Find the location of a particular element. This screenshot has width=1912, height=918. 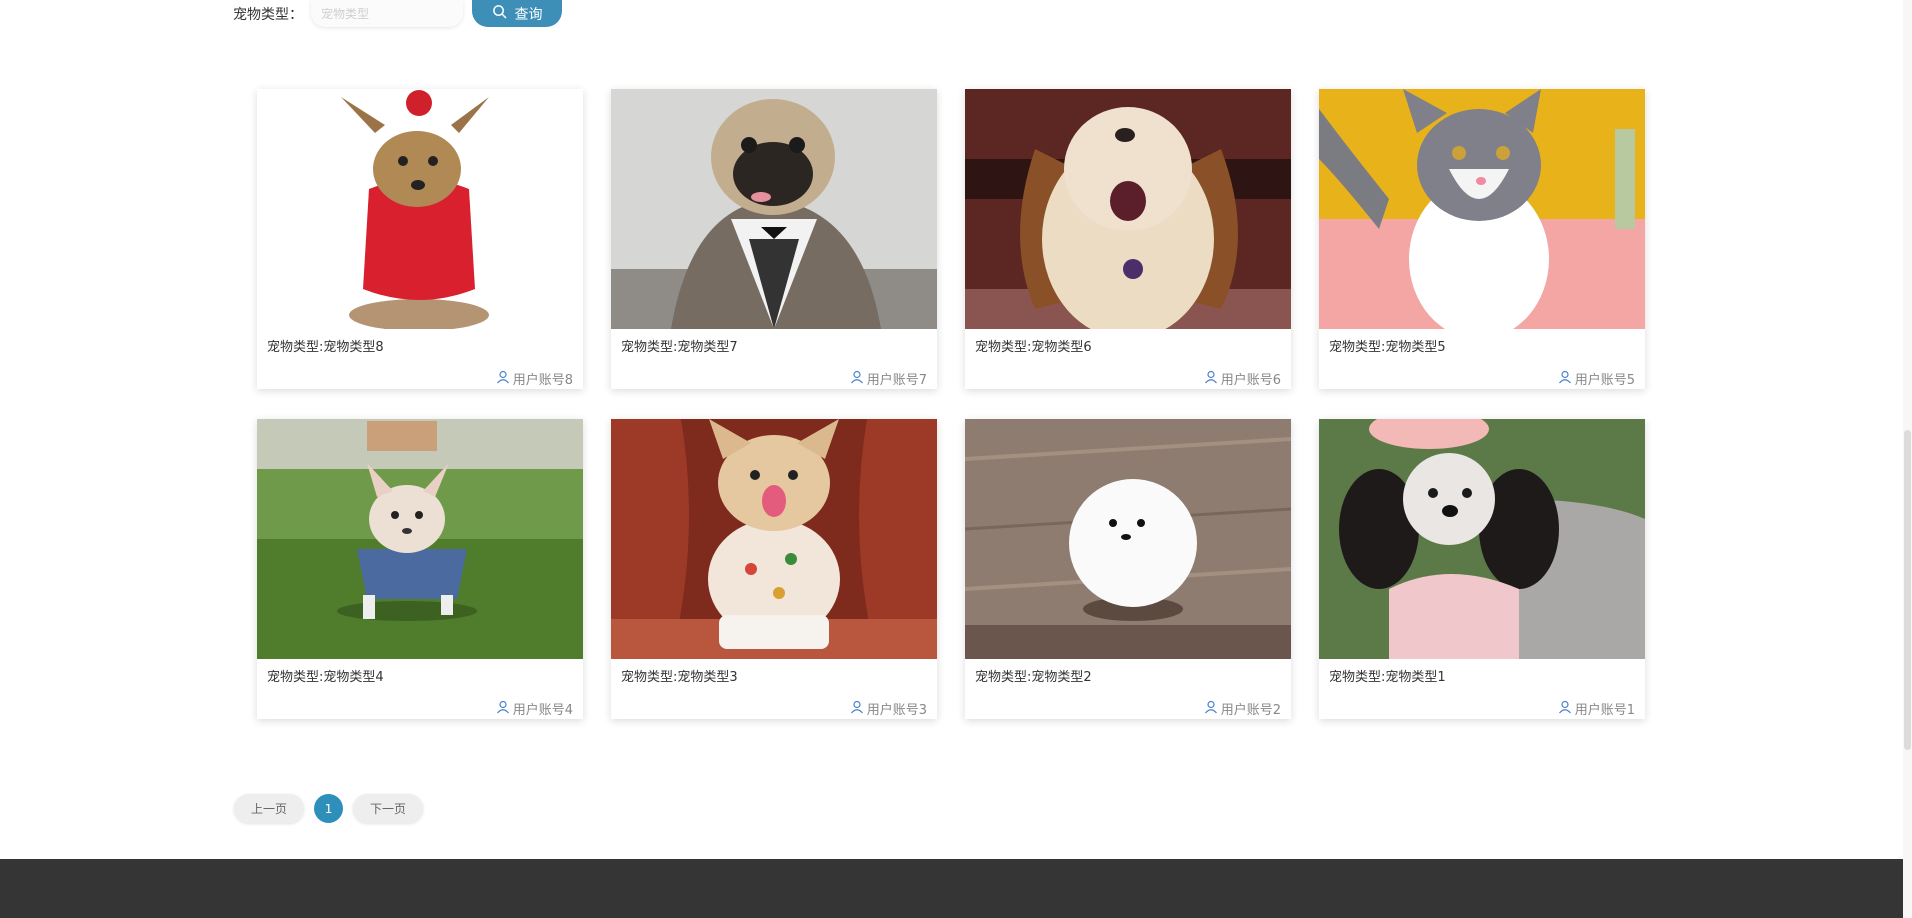

page-footer is located at coordinates (951, 888).